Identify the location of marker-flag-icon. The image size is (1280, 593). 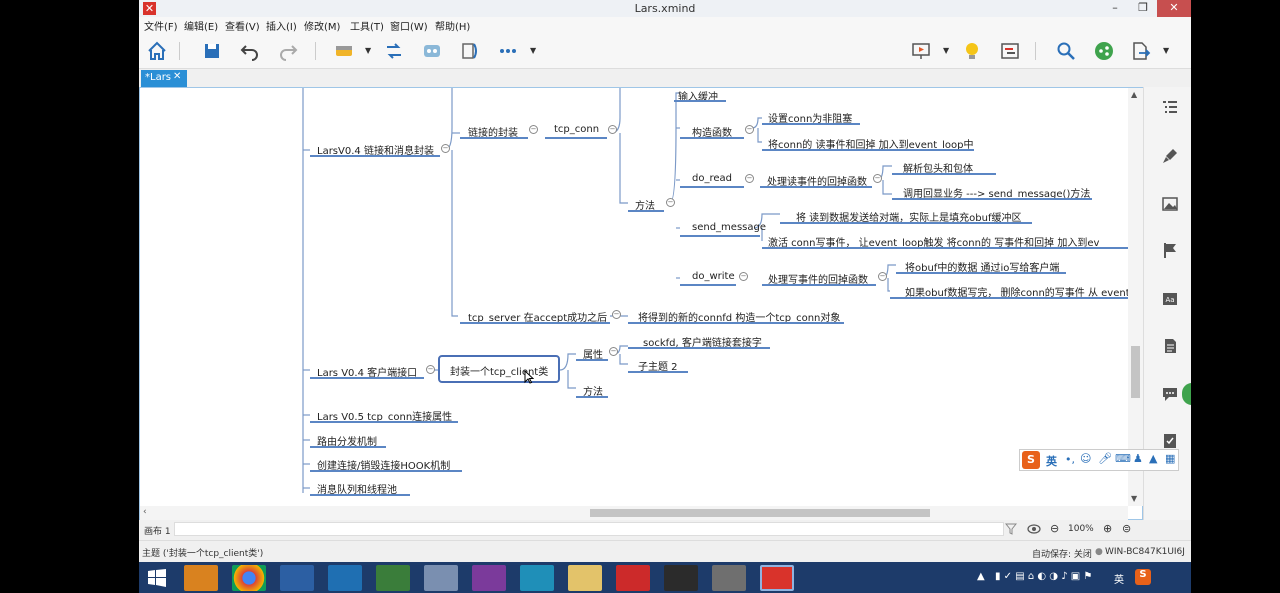
(1170, 250).